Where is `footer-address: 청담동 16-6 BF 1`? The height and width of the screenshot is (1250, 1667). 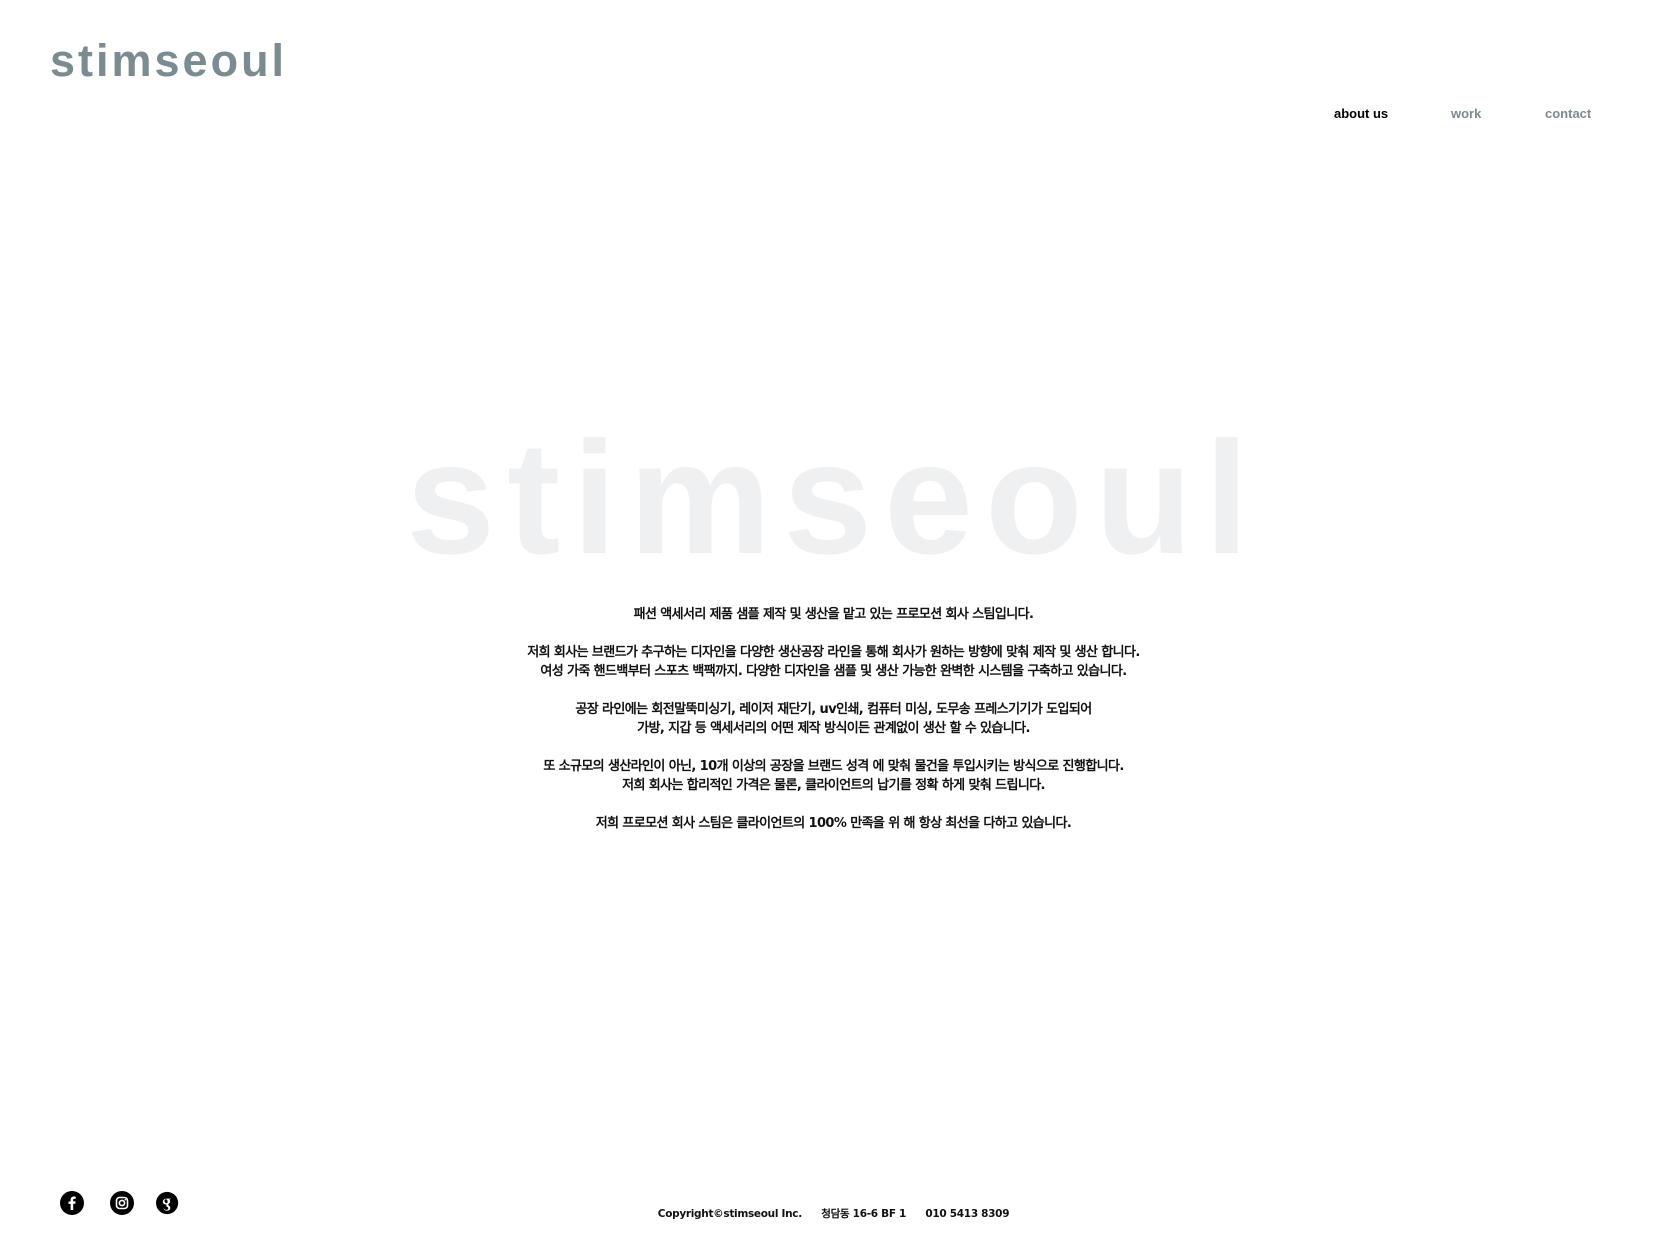
footer-address: 청담동 16-6 BF 1 is located at coordinates (864, 1214).